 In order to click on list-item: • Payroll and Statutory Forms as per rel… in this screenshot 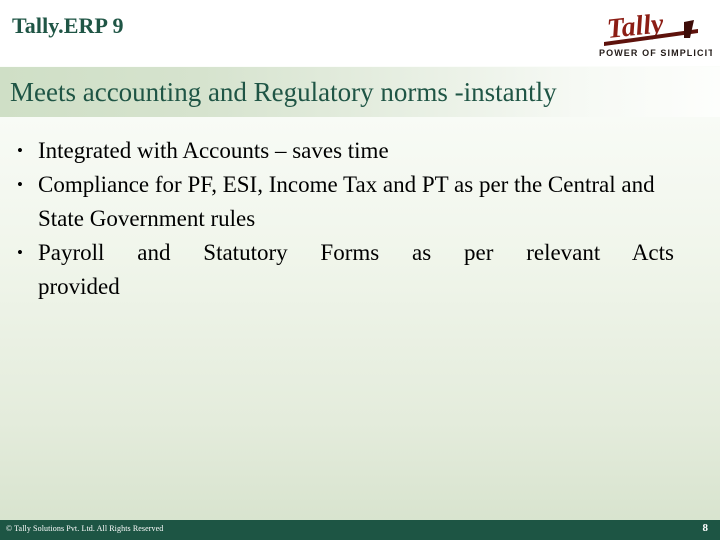, I will do `click(344, 270)`.